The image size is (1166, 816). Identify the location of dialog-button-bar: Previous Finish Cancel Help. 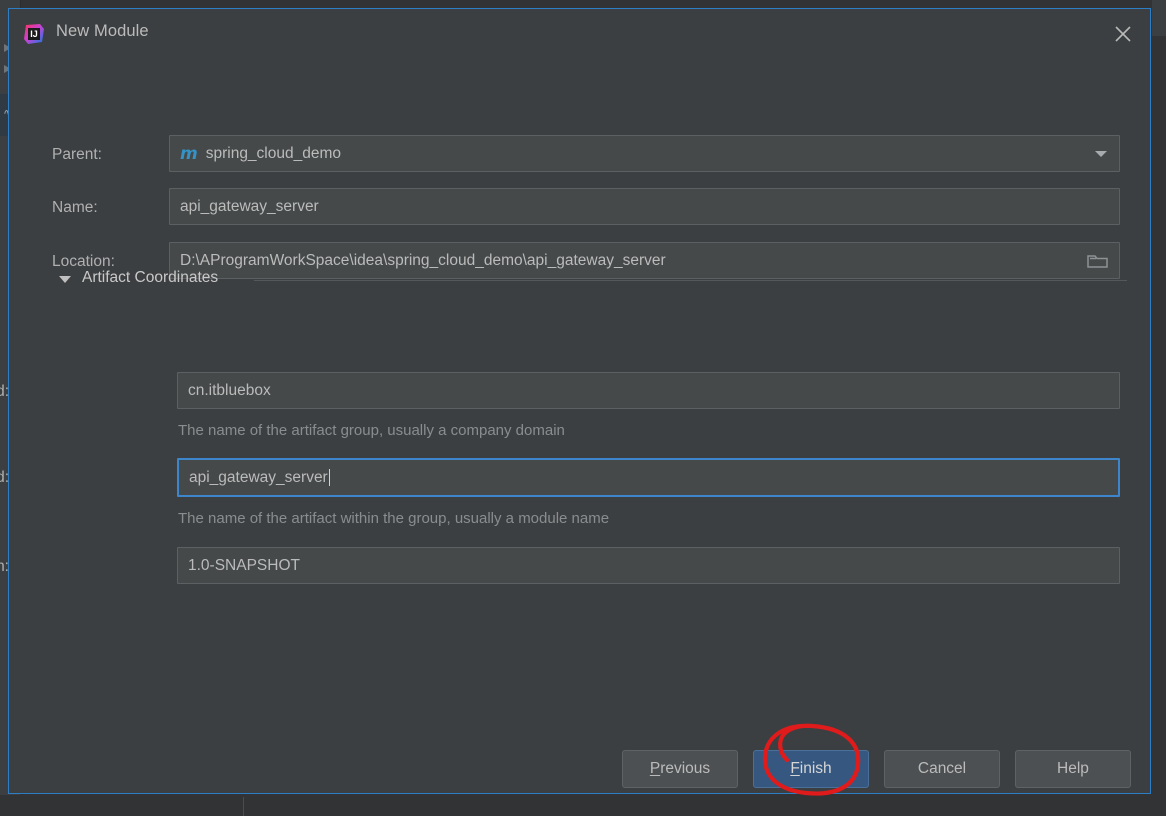
(580, 769).